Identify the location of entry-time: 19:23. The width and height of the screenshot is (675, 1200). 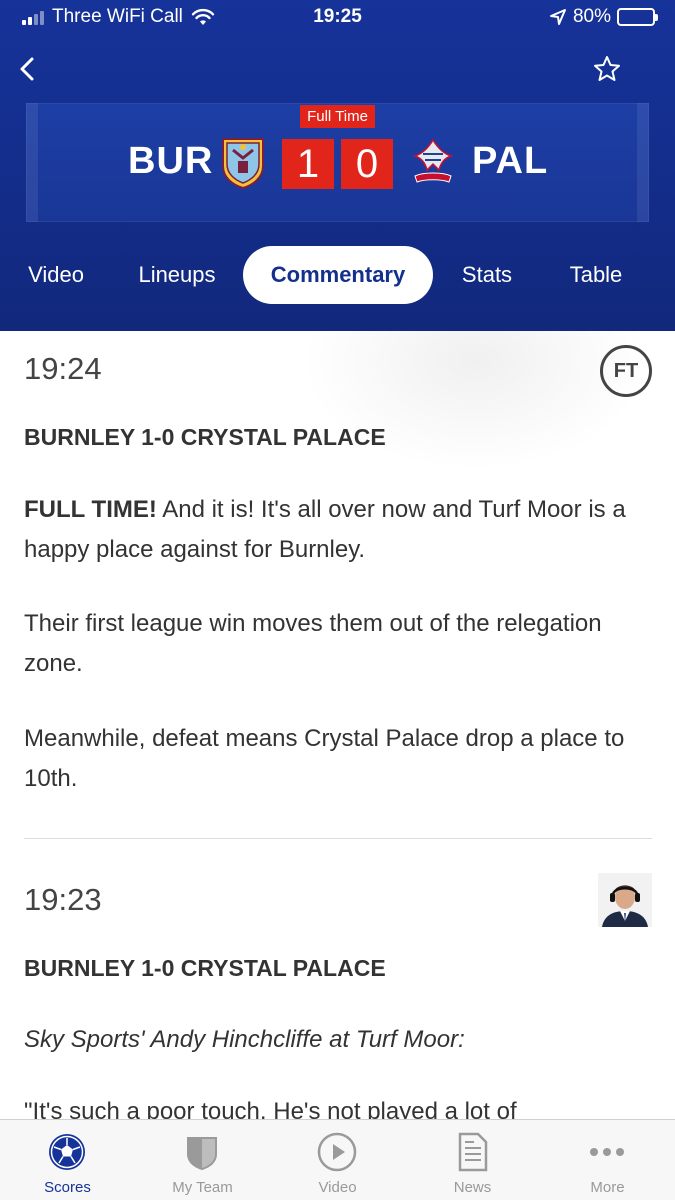
(63, 899).